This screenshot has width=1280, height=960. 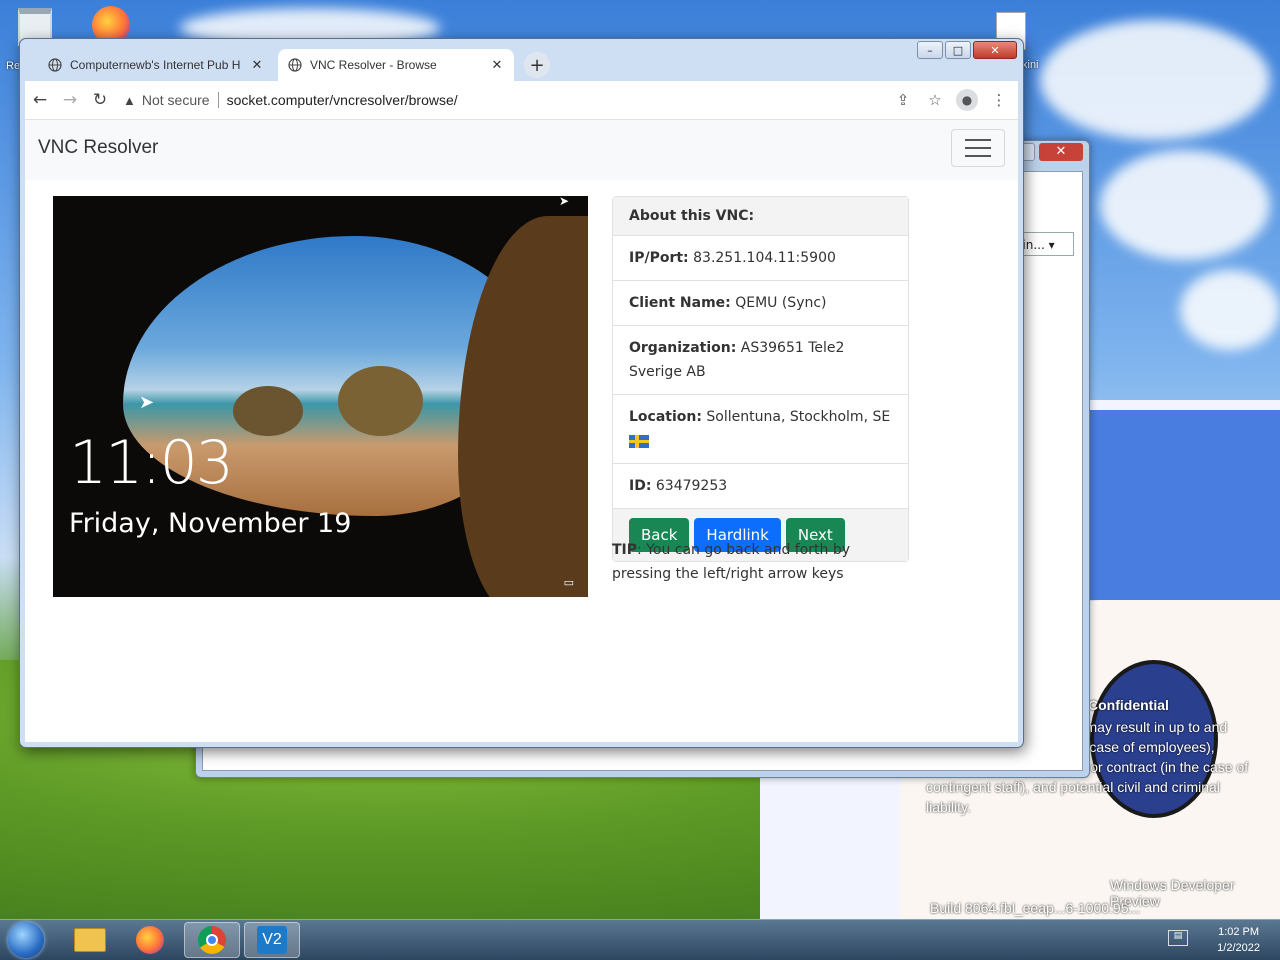 I want to click on security-label: Not secure, so click(x=176, y=100).